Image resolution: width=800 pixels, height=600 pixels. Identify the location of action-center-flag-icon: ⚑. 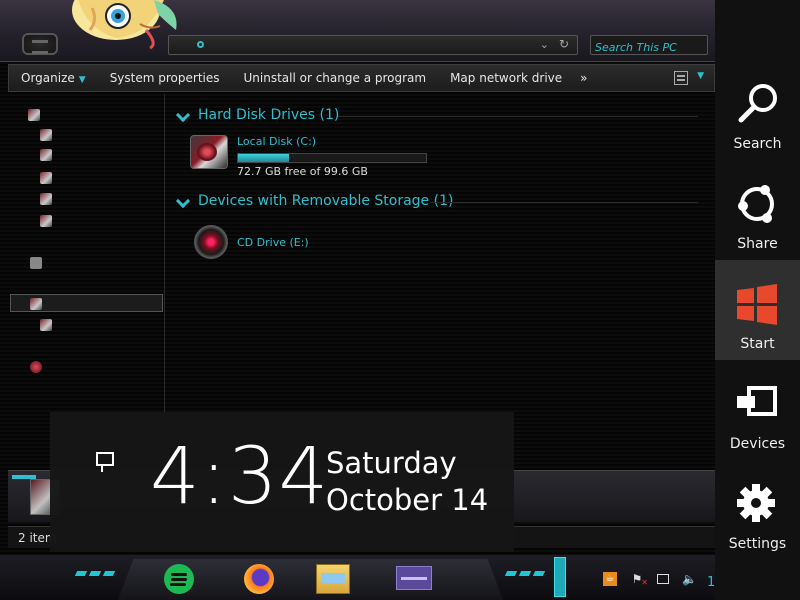
(639, 581).